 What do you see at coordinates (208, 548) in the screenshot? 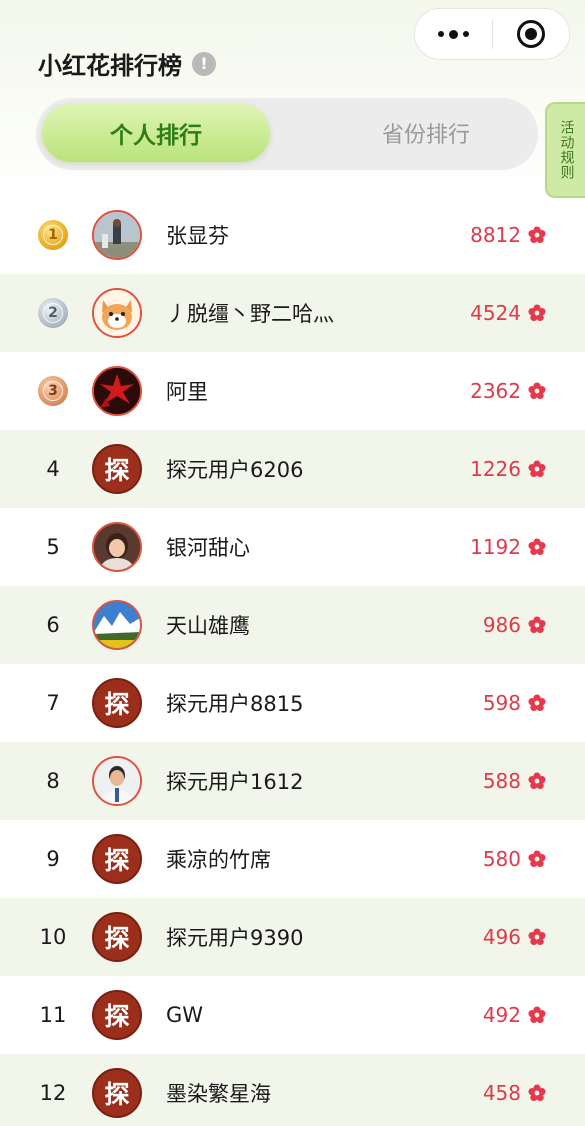
I see `user-name: 银河甜心` at bounding box center [208, 548].